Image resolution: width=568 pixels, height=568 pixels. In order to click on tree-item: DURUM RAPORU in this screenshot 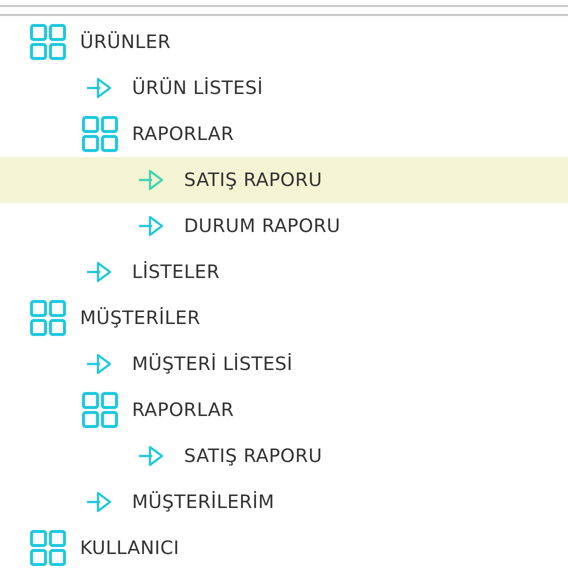, I will do `click(284, 226)`.